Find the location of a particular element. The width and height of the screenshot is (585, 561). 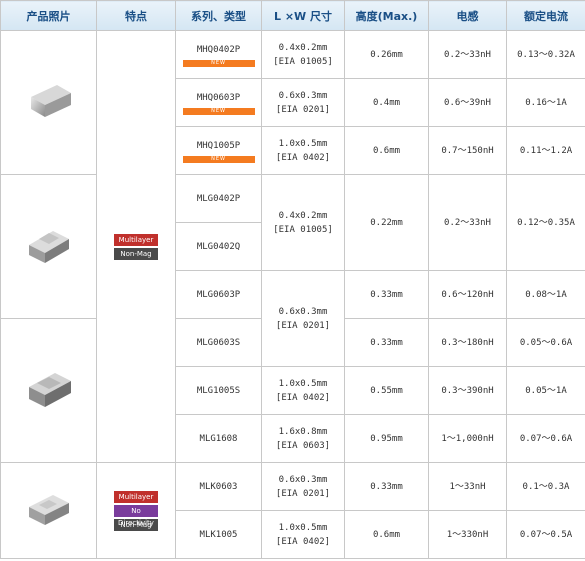

features-cell-mlk: Multilayer No Directivity Non-Mag Core is located at coordinates (136, 510).